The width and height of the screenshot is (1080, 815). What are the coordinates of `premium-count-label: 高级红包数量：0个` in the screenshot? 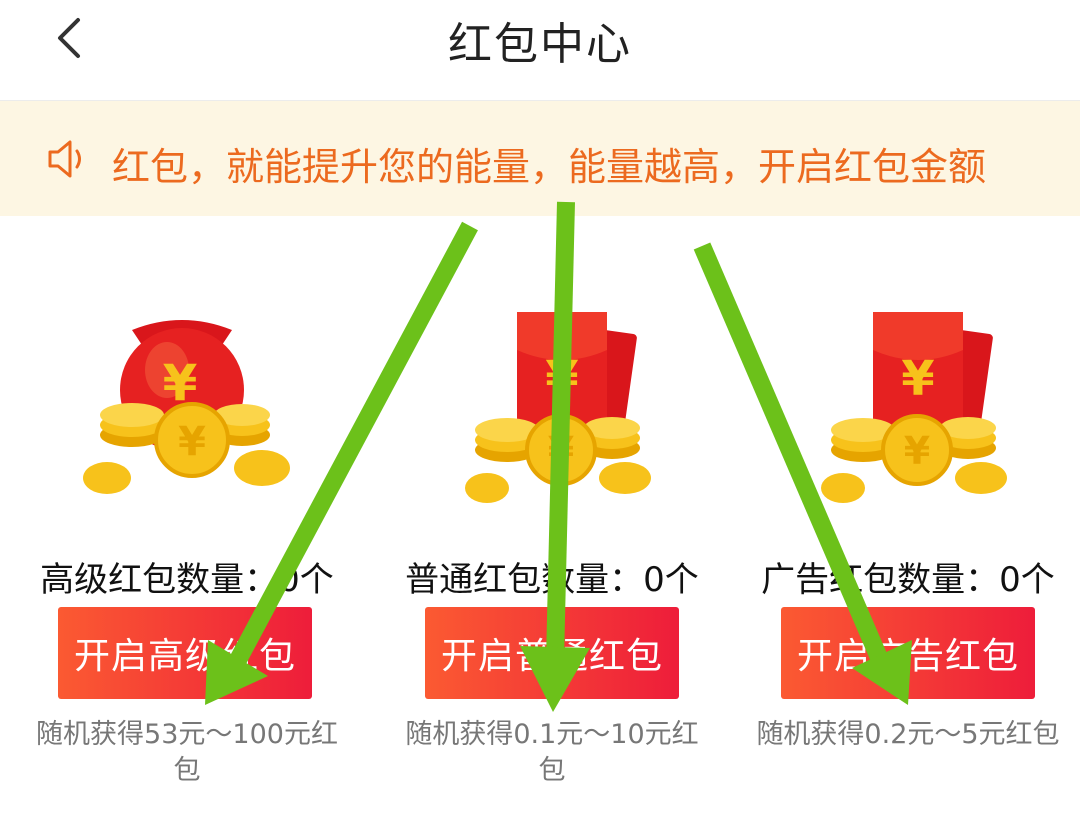 It's located at (187, 580).